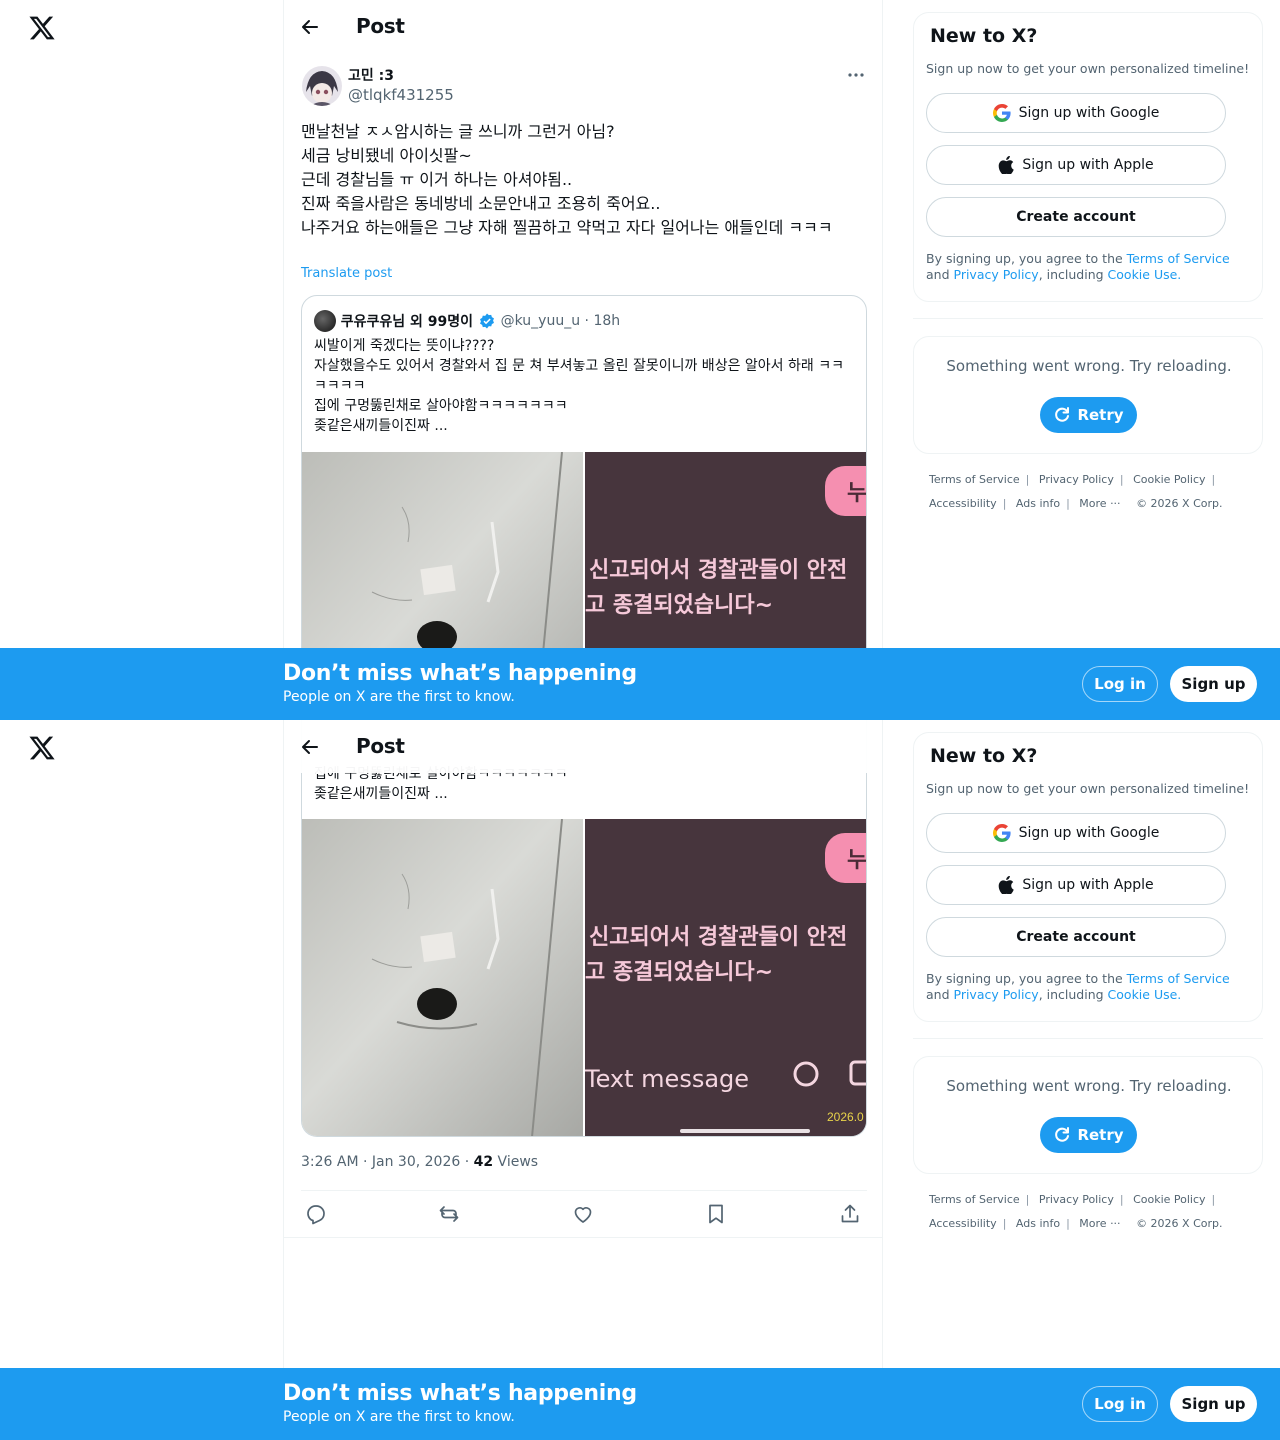 This screenshot has width=1280, height=1440. I want to click on more-icon, so click(856, 75).